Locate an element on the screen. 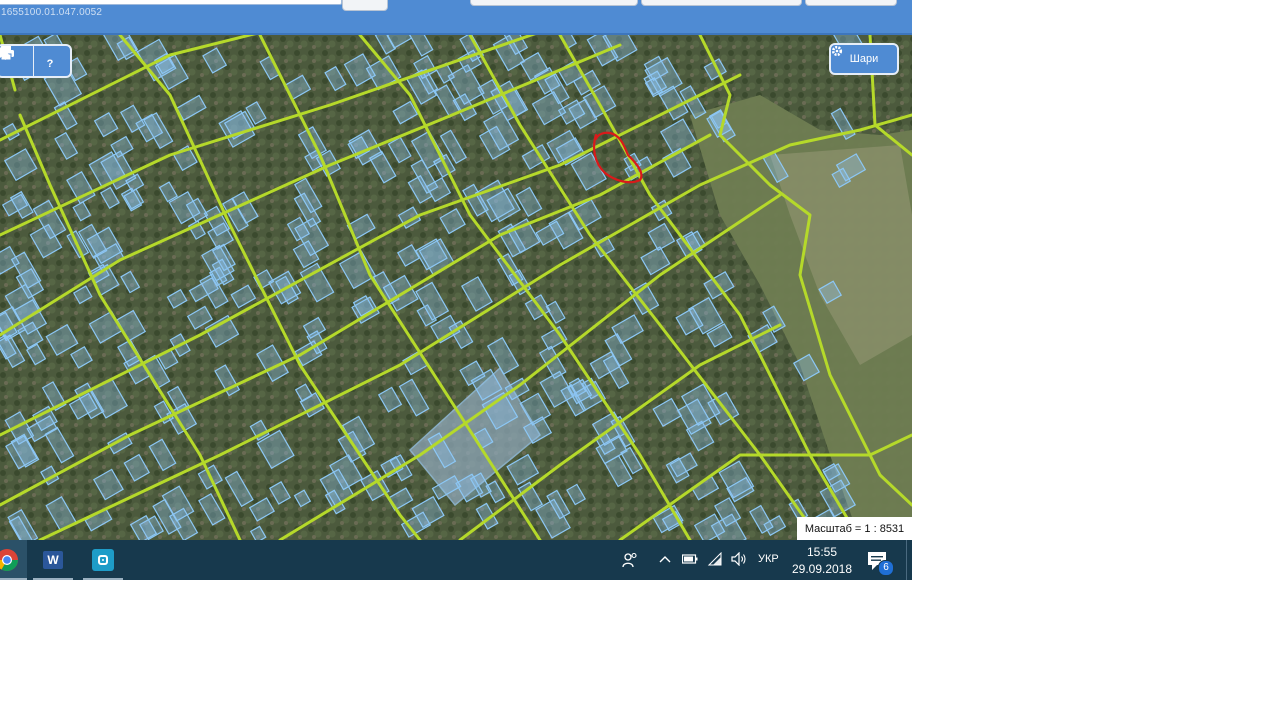 The height and width of the screenshot is (720, 1280). layers-label: Шари is located at coordinates (864, 59).